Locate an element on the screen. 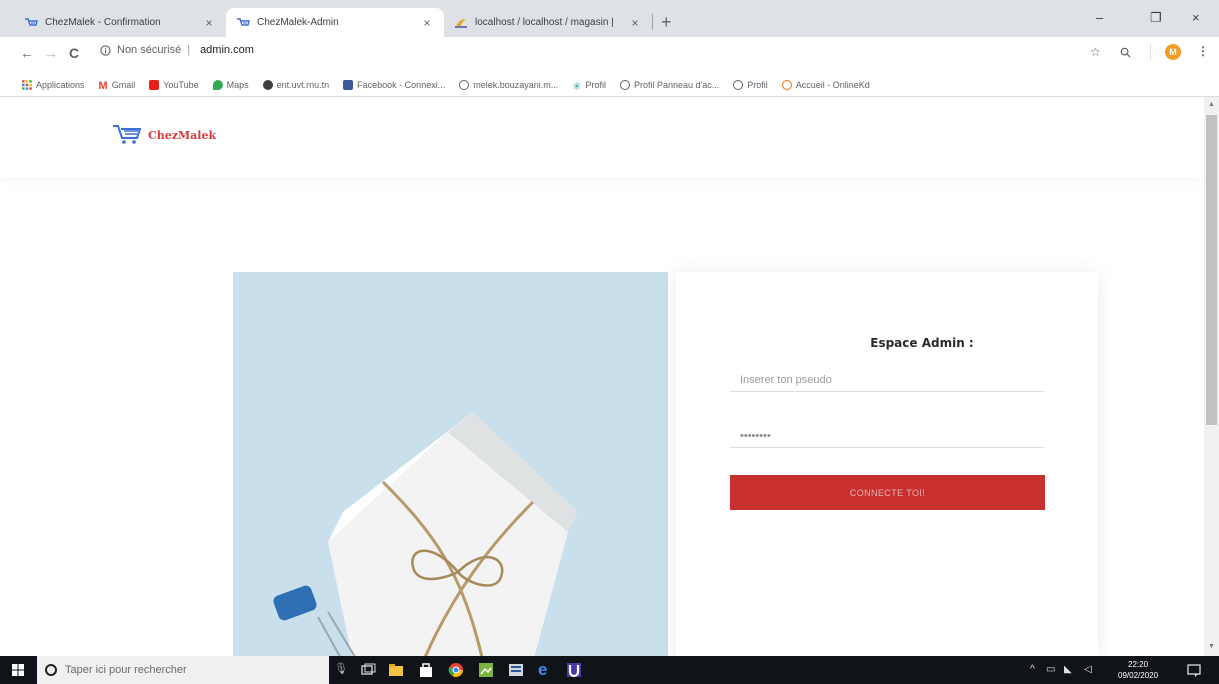  address-bar: Non sécurisé | admin.com is located at coordinates (177, 50).